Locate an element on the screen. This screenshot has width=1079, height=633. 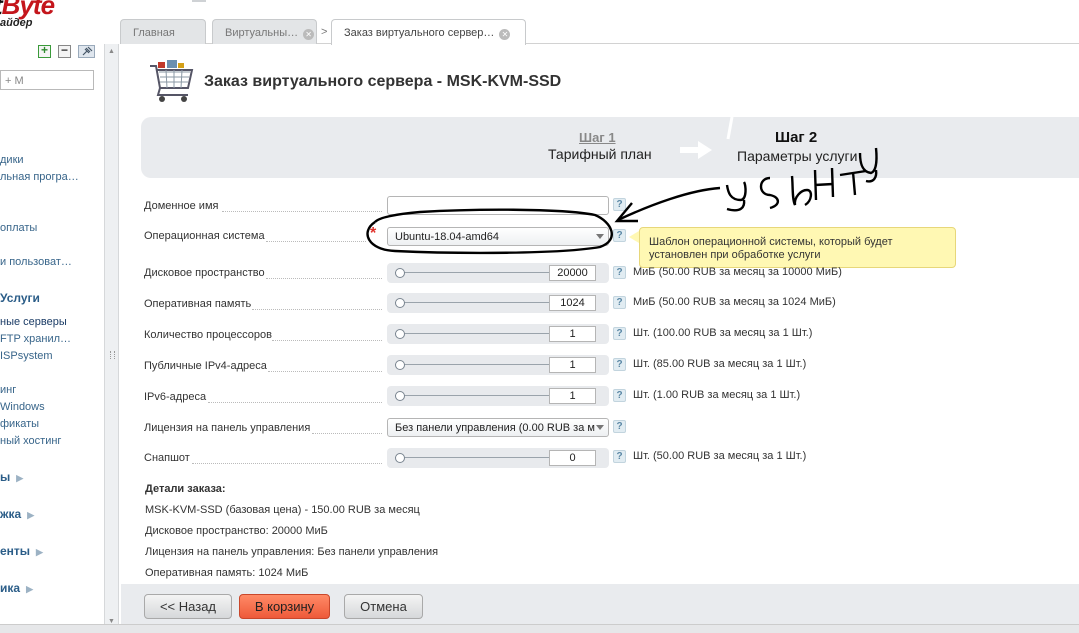
ram-value-input: 1024 is located at coordinates (572, 303).